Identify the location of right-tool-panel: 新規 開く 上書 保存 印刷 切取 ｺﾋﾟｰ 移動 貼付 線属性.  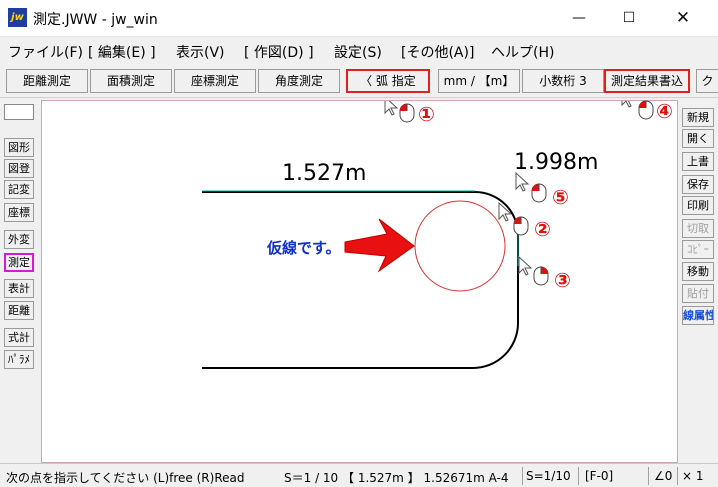
(699, 280).